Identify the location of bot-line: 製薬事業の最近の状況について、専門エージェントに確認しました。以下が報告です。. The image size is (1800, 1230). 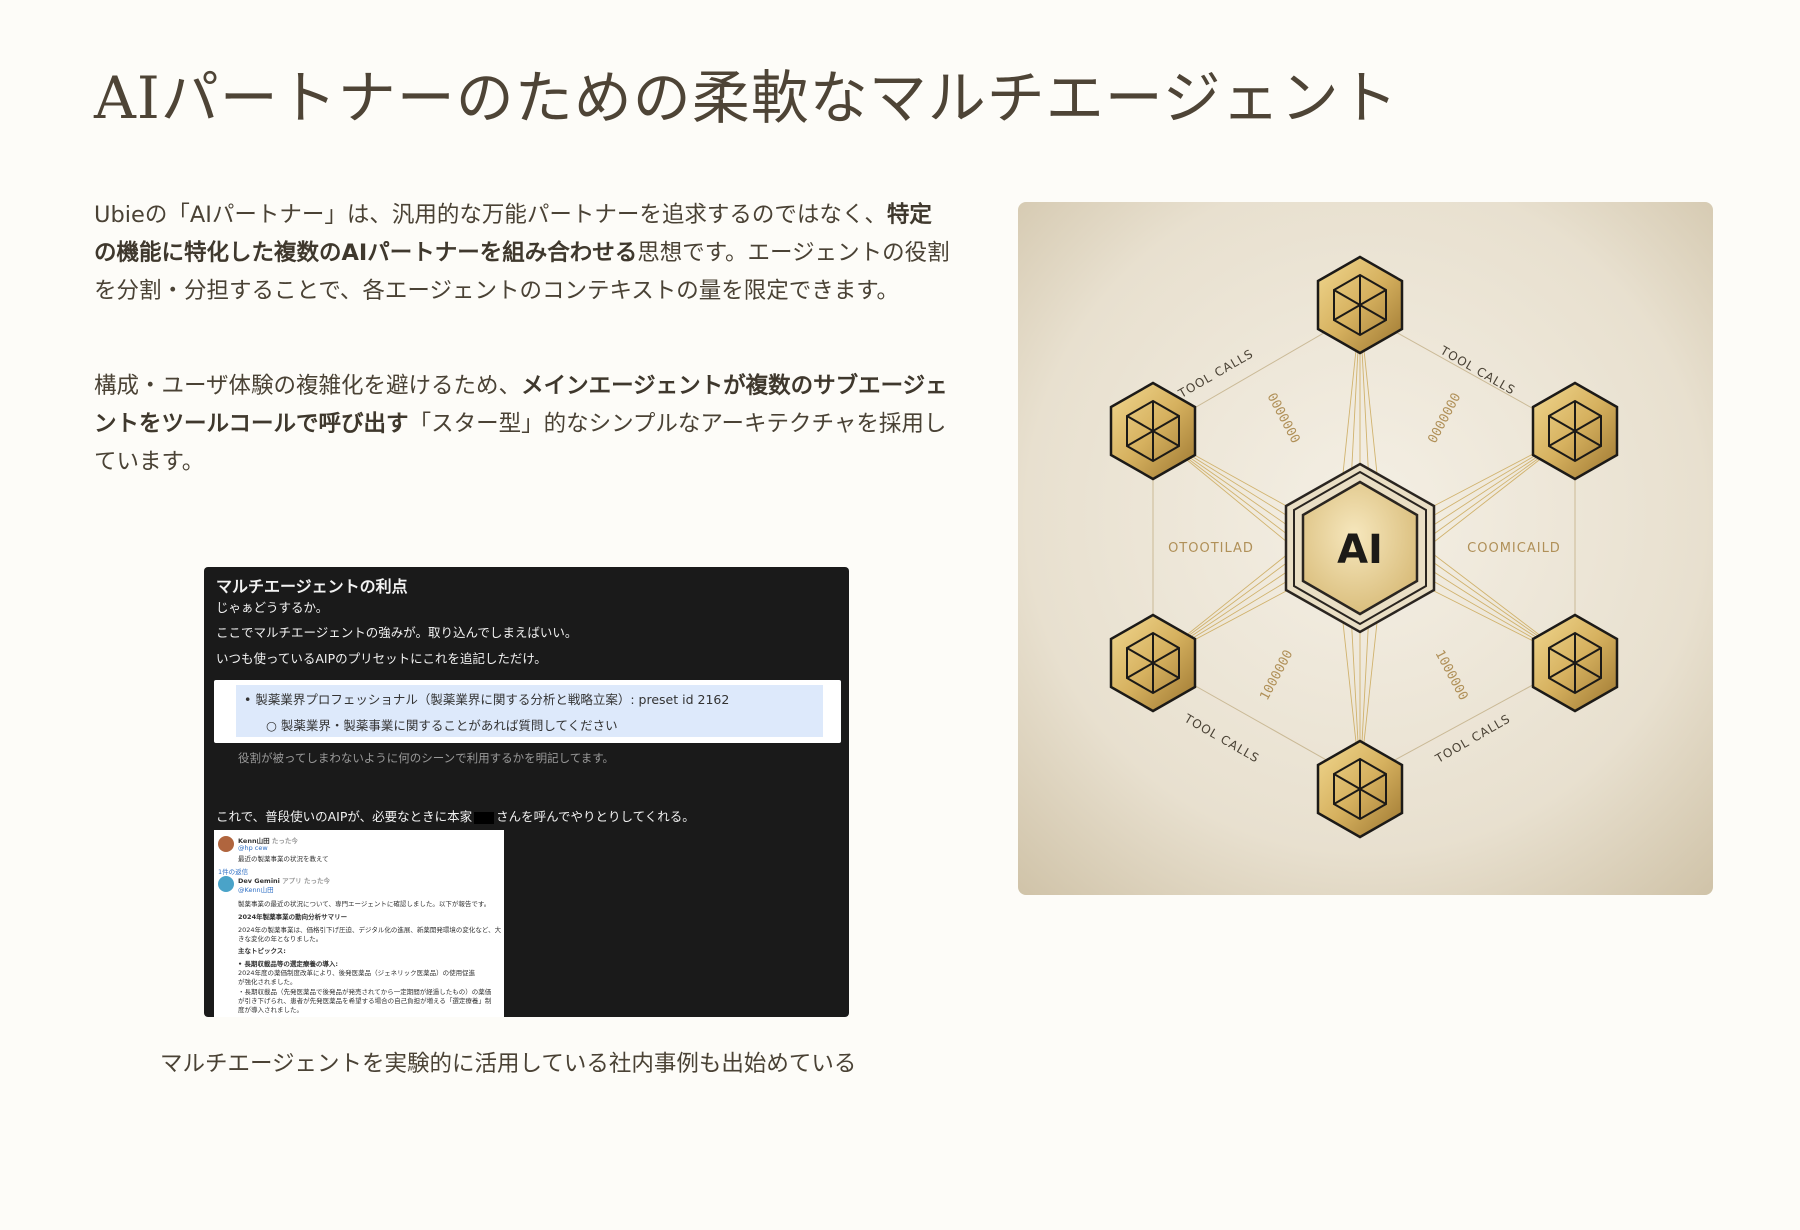
(364, 904).